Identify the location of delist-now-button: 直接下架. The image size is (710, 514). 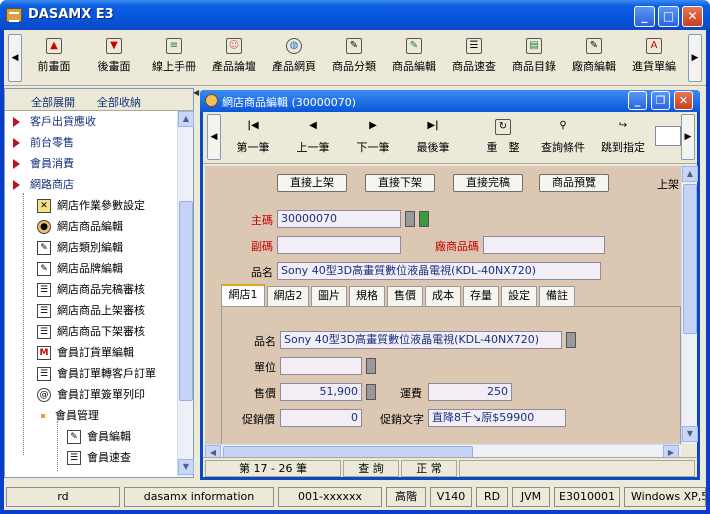
(400, 183).